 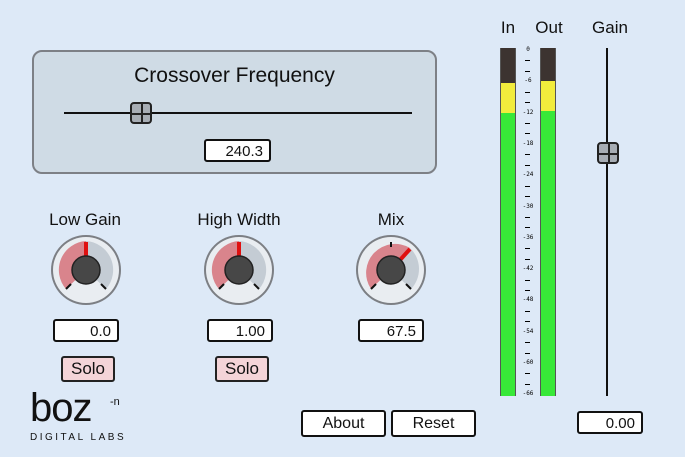 What do you see at coordinates (234, 75) in the screenshot?
I see `crossover-title: Crossover Frequency` at bounding box center [234, 75].